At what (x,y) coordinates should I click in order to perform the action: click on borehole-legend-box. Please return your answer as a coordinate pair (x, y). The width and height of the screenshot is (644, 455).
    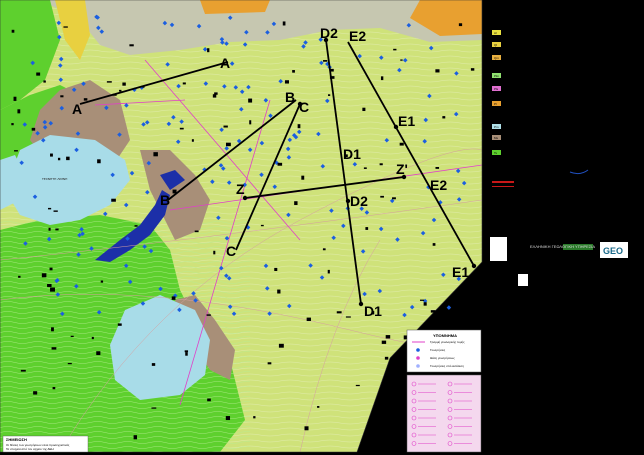
    Looking at the image, I should click on (444, 413).